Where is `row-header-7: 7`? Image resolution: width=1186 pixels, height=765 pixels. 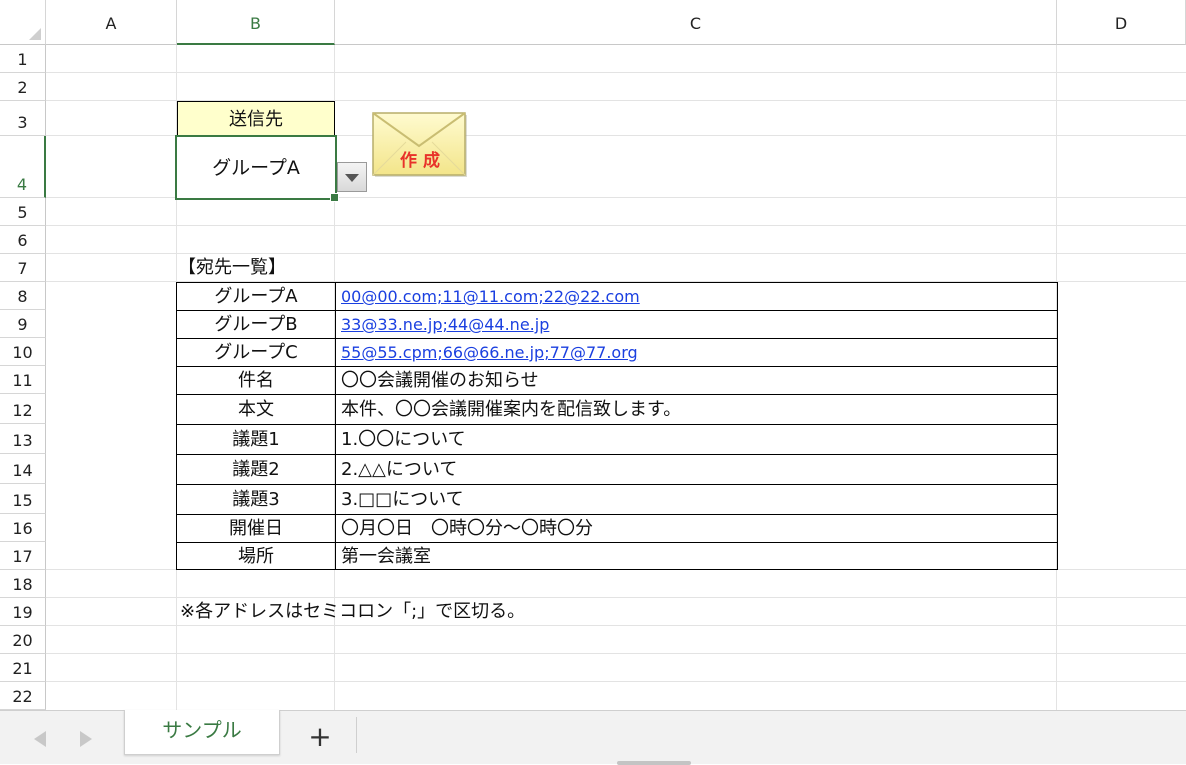 row-header-7: 7 is located at coordinates (23, 268).